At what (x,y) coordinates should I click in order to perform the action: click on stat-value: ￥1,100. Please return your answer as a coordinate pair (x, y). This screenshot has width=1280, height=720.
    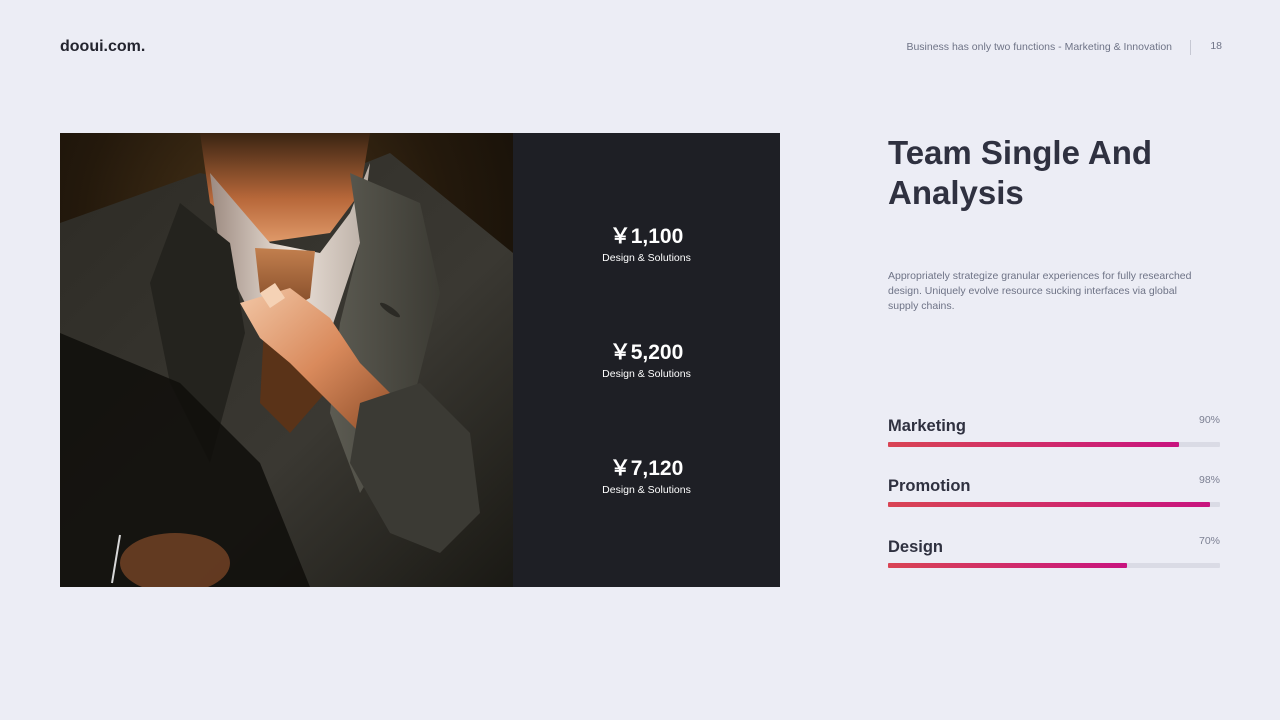
    Looking at the image, I should click on (646, 236).